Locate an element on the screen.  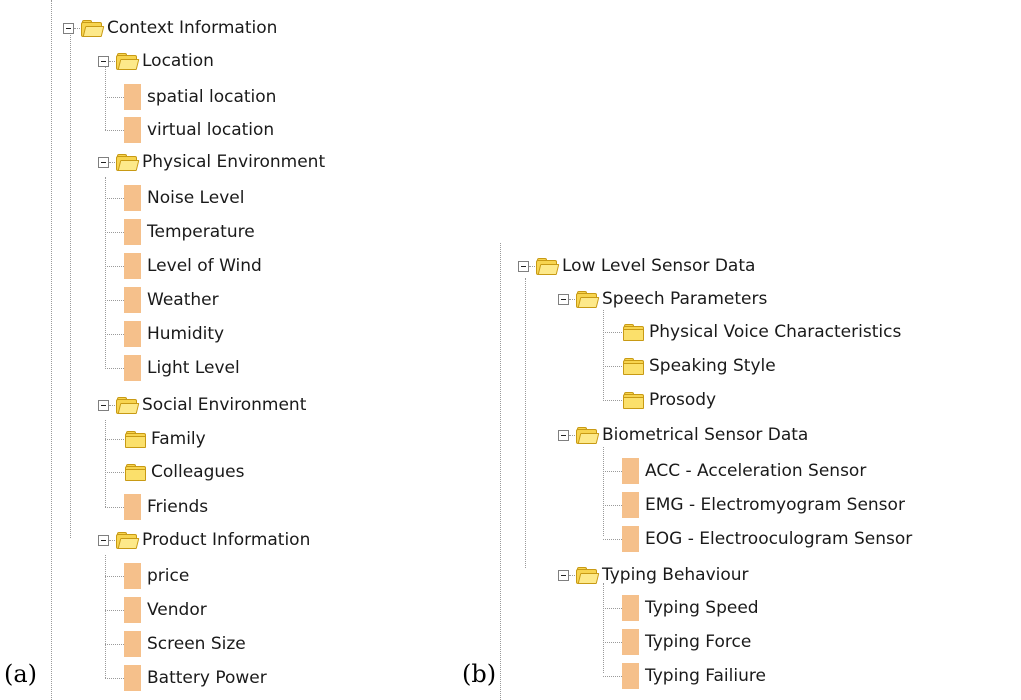
tree-node-physical-environment: Physical Environment is located at coordinates (211, 162).